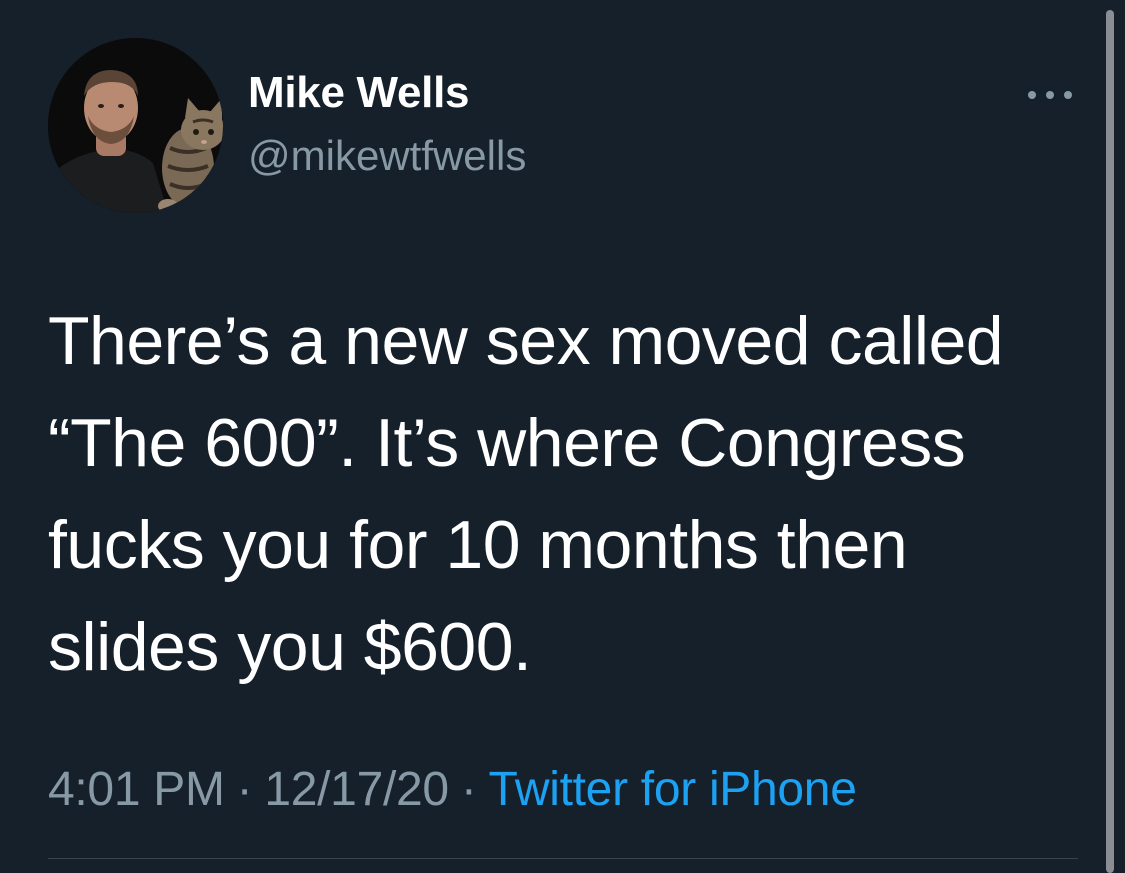 Image resolution: width=1125 pixels, height=873 pixels. I want to click on avatar, so click(135, 125).